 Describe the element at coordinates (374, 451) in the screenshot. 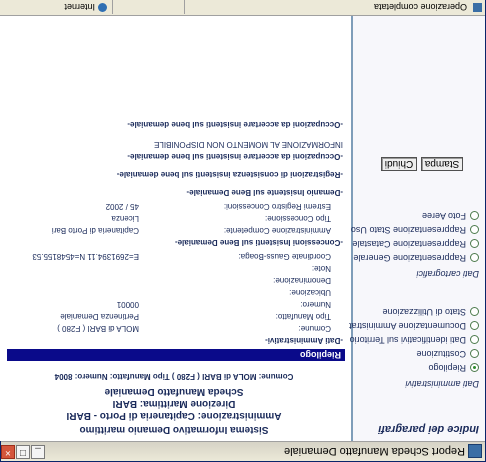

I see `window-title: Report Scheda Manufatto Demaniale` at that location.